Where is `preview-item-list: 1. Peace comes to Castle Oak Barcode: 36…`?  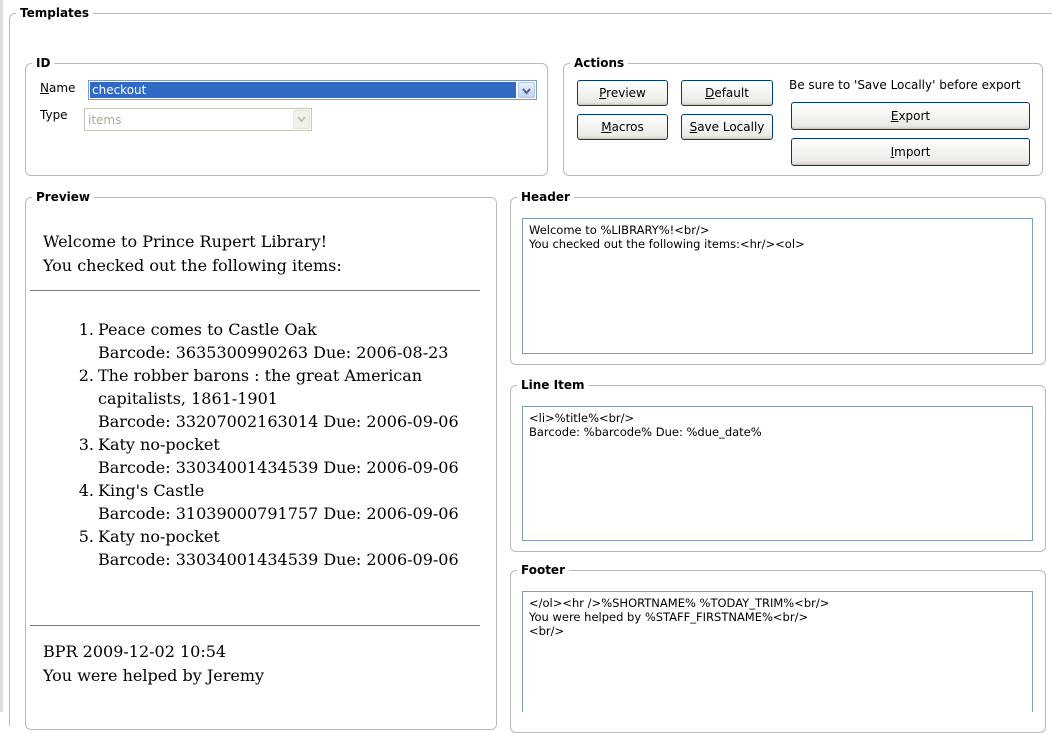
preview-item-list: 1. Peace comes to Castle Oak Barcode: 36… is located at coordinates (273, 444).